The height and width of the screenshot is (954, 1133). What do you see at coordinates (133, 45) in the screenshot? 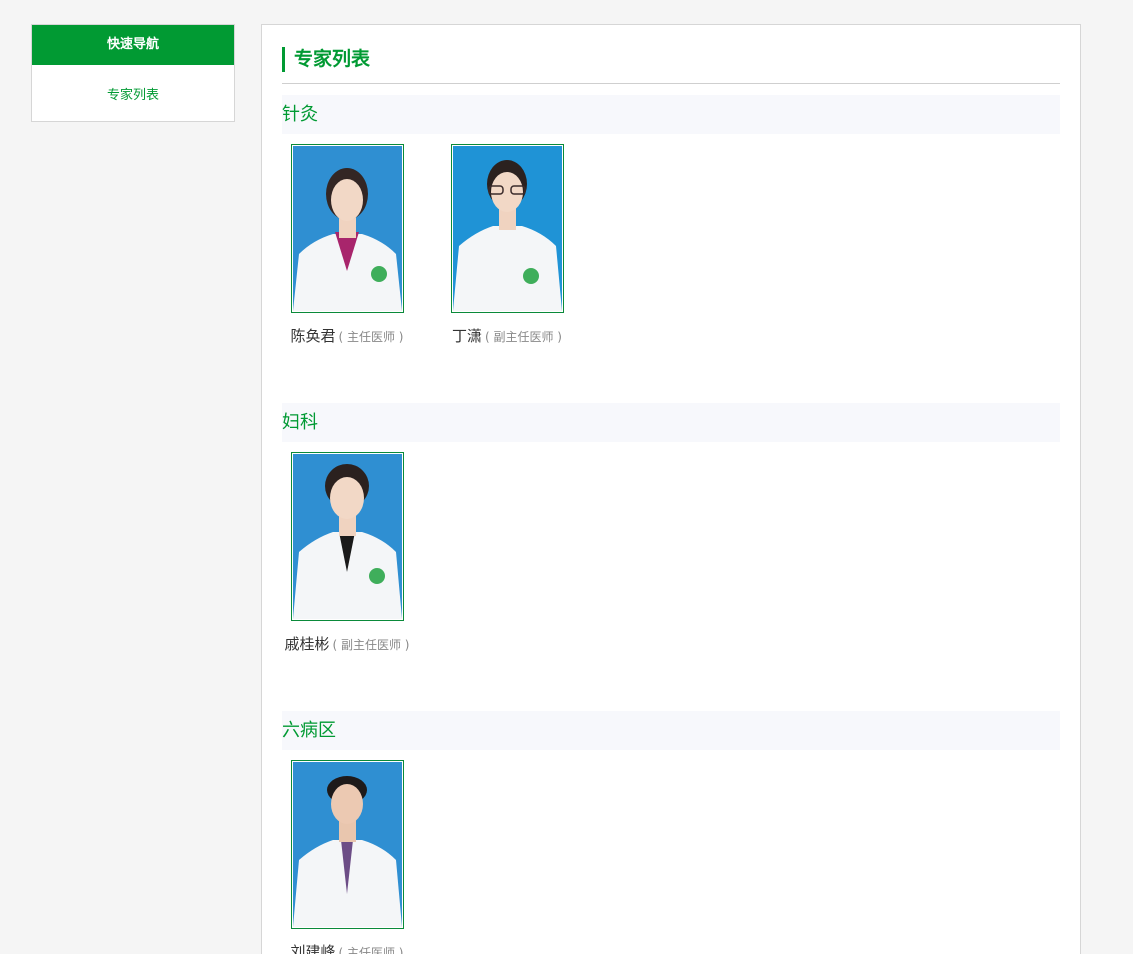
I see `quick-nav-title: 快速导航` at bounding box center [133, 45].